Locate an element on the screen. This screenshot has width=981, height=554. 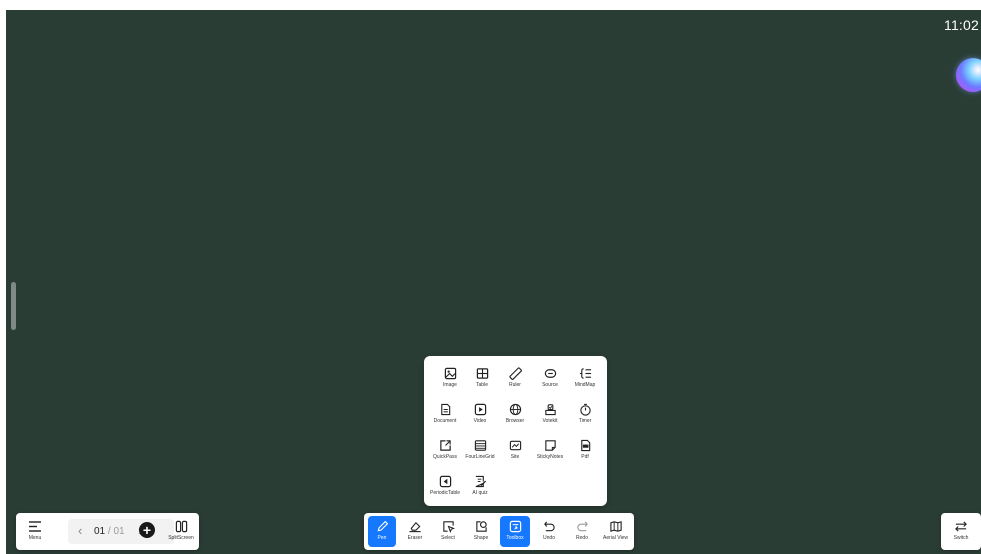
previous-page-button: ‹ is located at coordinates (80, 530).